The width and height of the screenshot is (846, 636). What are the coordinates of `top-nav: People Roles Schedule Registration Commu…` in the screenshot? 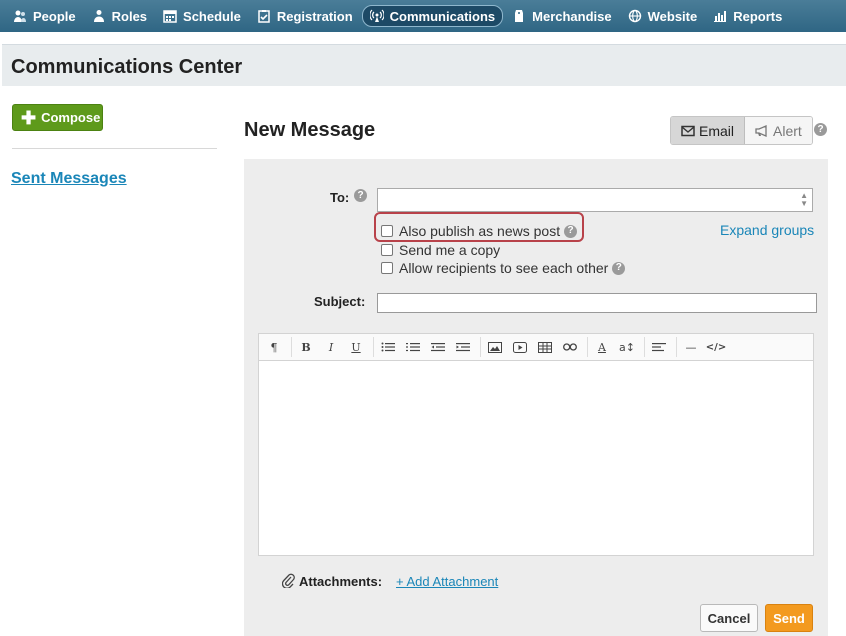 It's located at (423, 16).